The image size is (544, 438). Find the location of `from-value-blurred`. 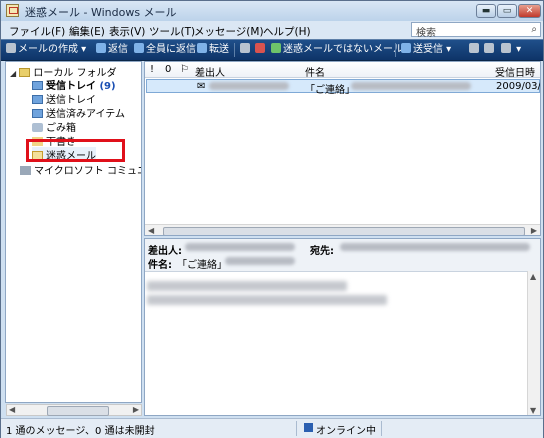

from-value-blurred is located at coordinates (240, 247).